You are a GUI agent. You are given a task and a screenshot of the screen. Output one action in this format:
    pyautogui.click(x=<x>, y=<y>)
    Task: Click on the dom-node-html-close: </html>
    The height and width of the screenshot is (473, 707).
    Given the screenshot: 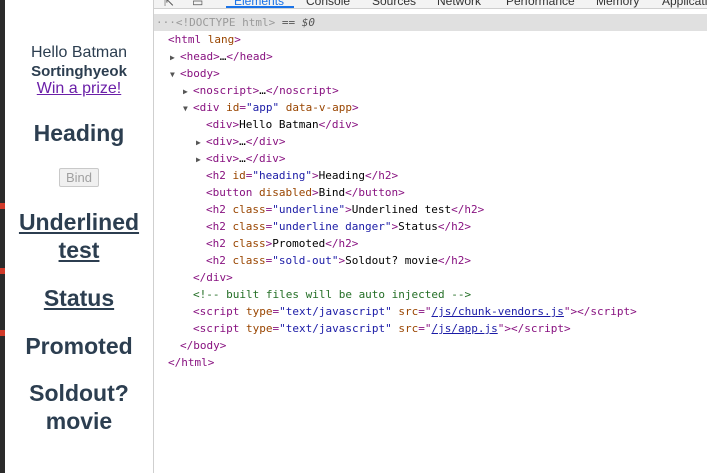 What is the action you would take?
    pyautogui.click(x=191, y=362)
    